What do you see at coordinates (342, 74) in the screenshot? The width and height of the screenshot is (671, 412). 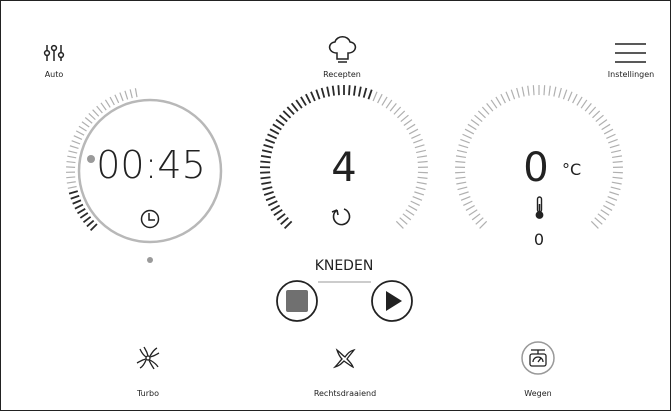 I see `recipes-label: Recepten` at bounding box center [342, 74].